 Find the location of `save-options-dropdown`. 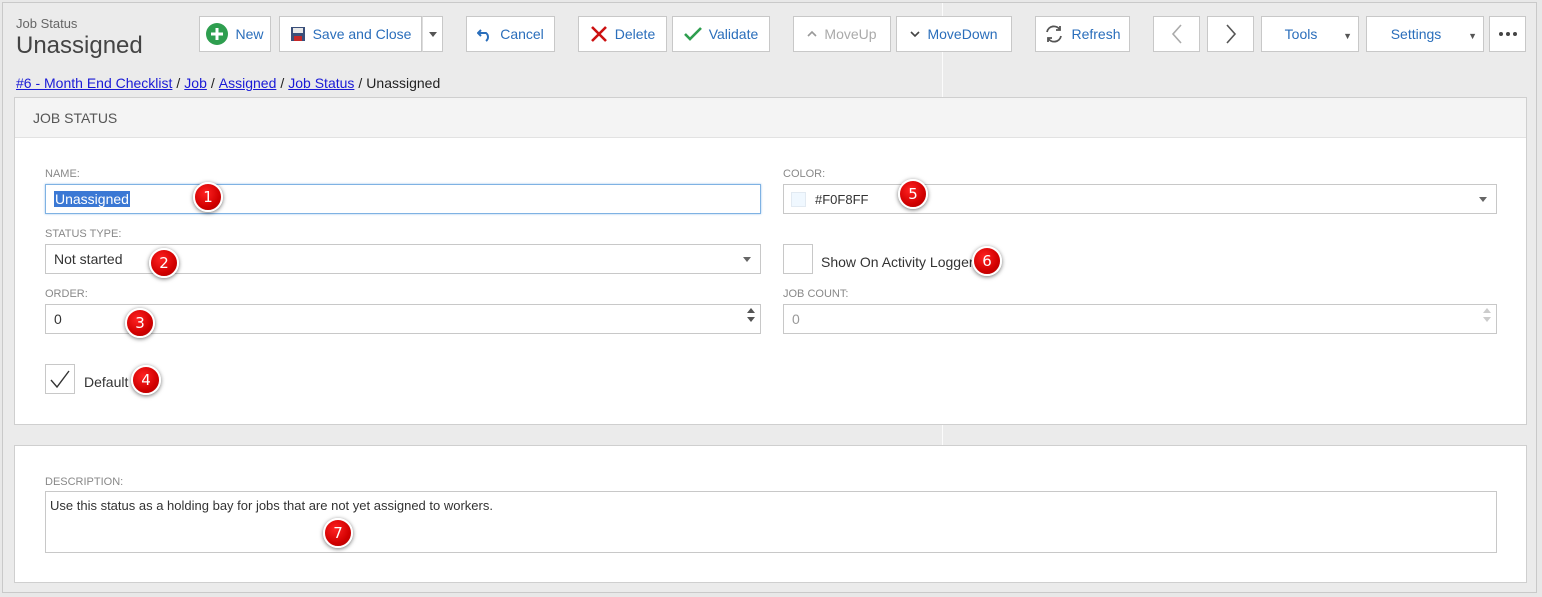

save-options-dropdown is located at coordinates (432, 34).